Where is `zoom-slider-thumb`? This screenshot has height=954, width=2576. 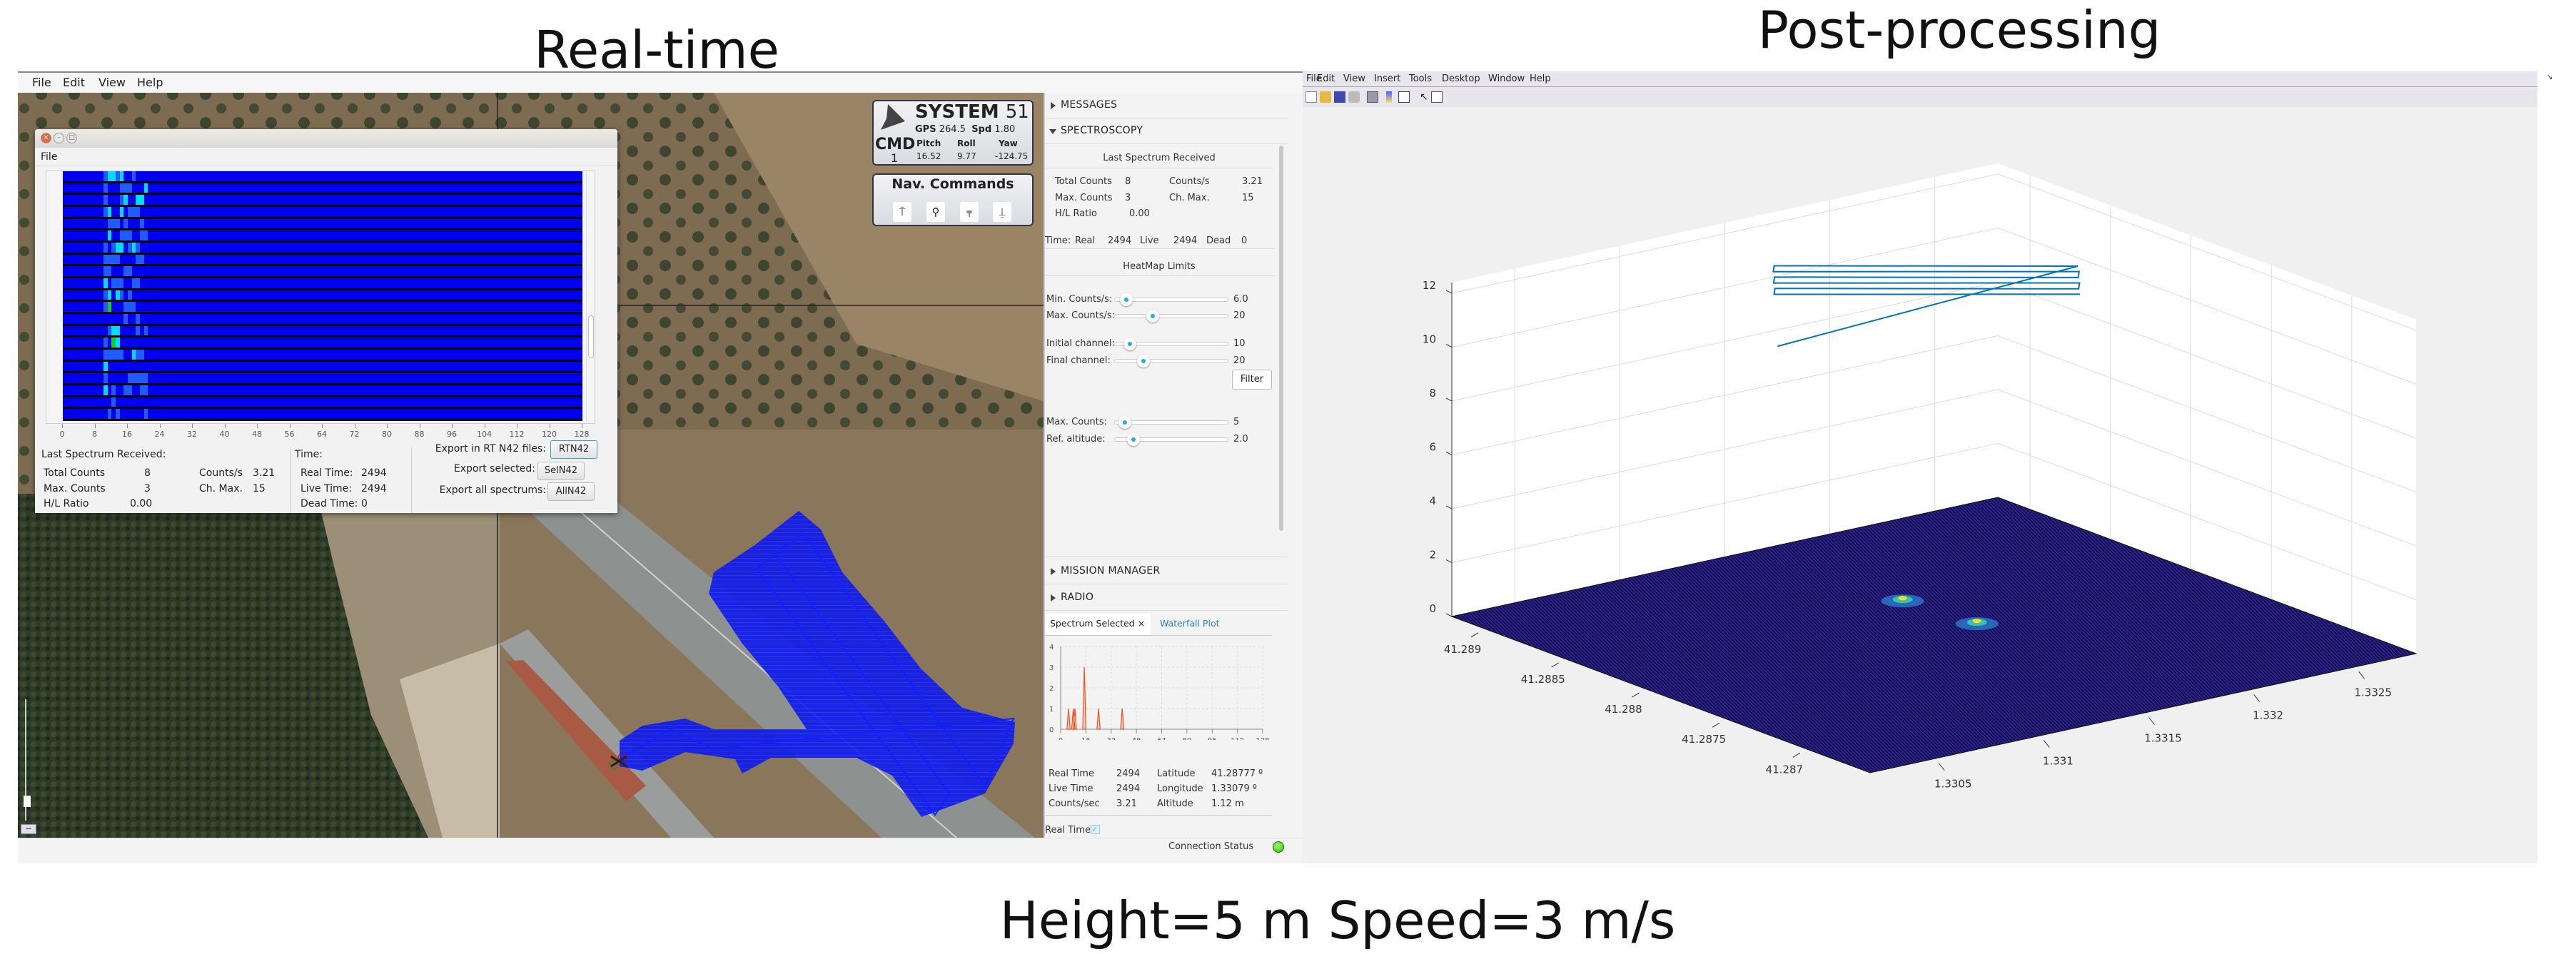 zoom-slider-thumb is located at coordinates (27, 801).